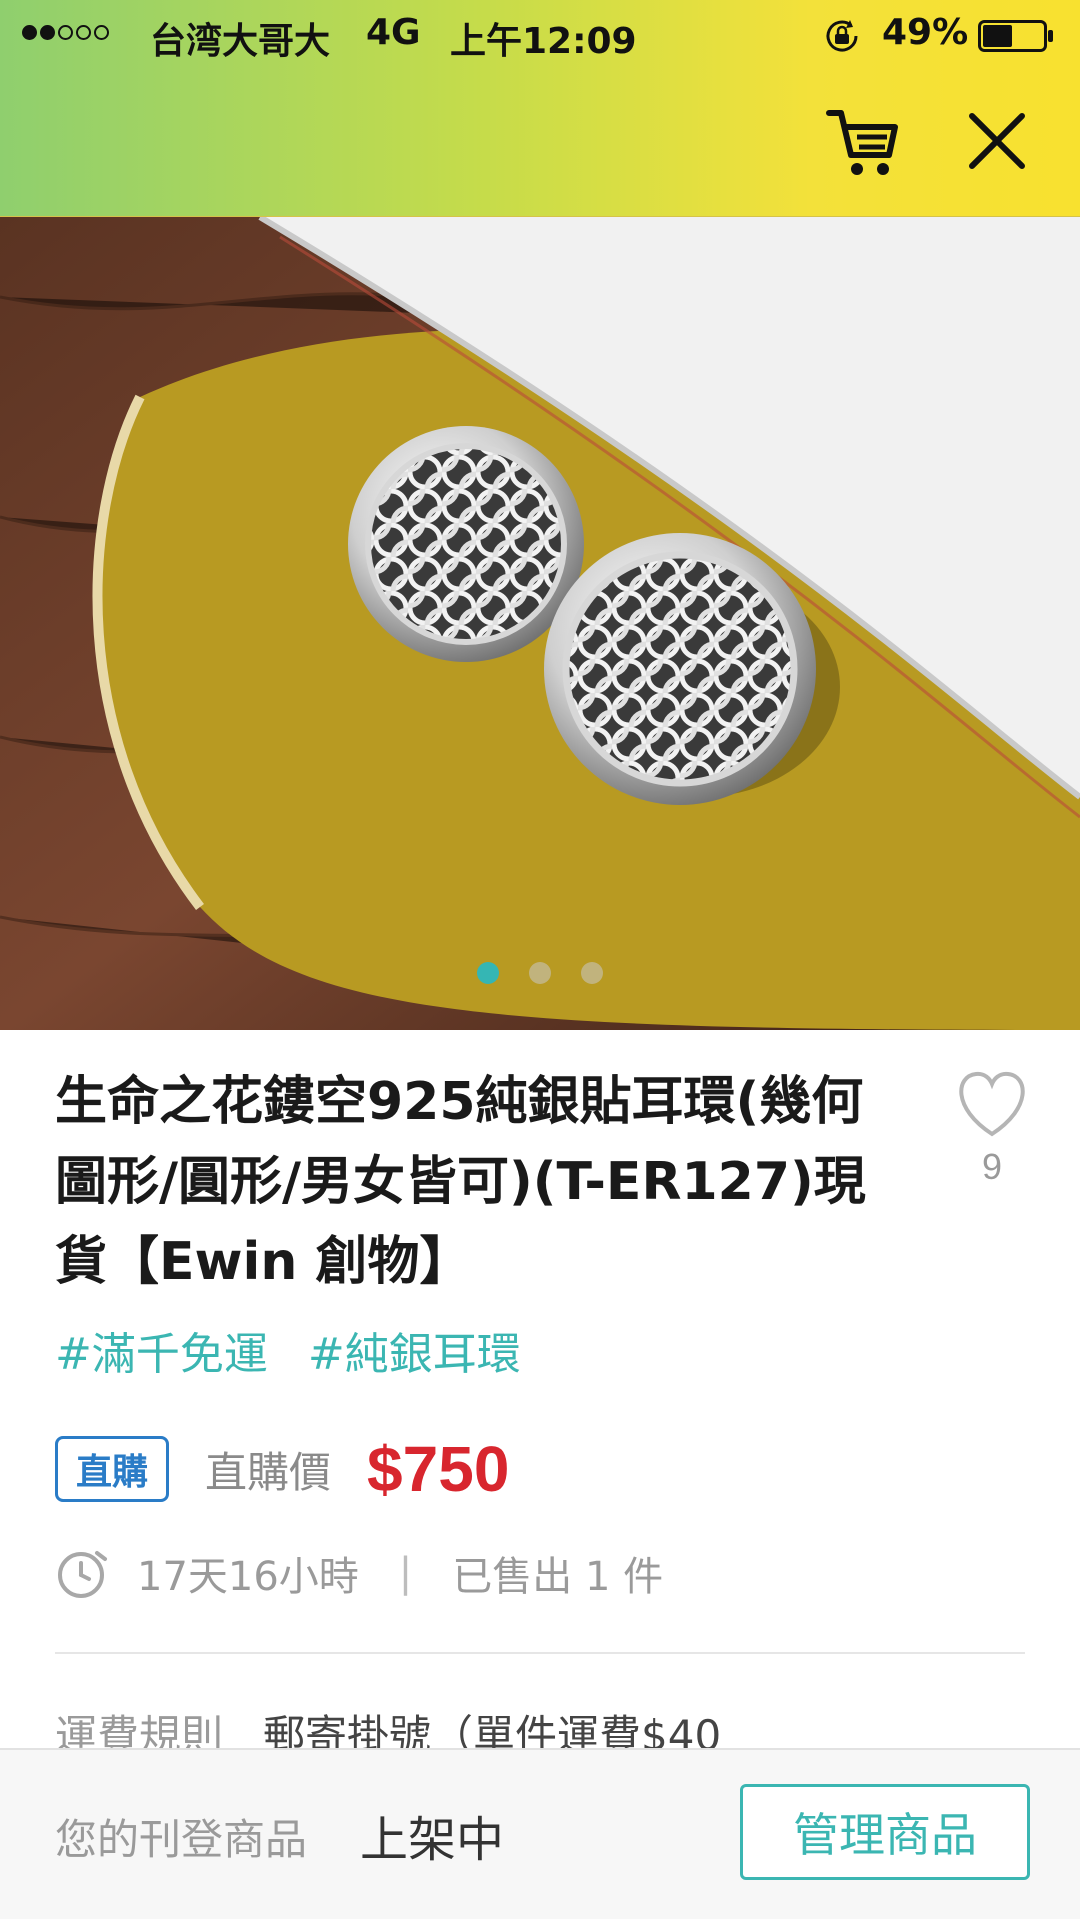 The image size is (1080, 1919). What do you see at coordinates (82, 1574) in the screenshot?
I see `timer-icon` at bounding box center [82, 1574].